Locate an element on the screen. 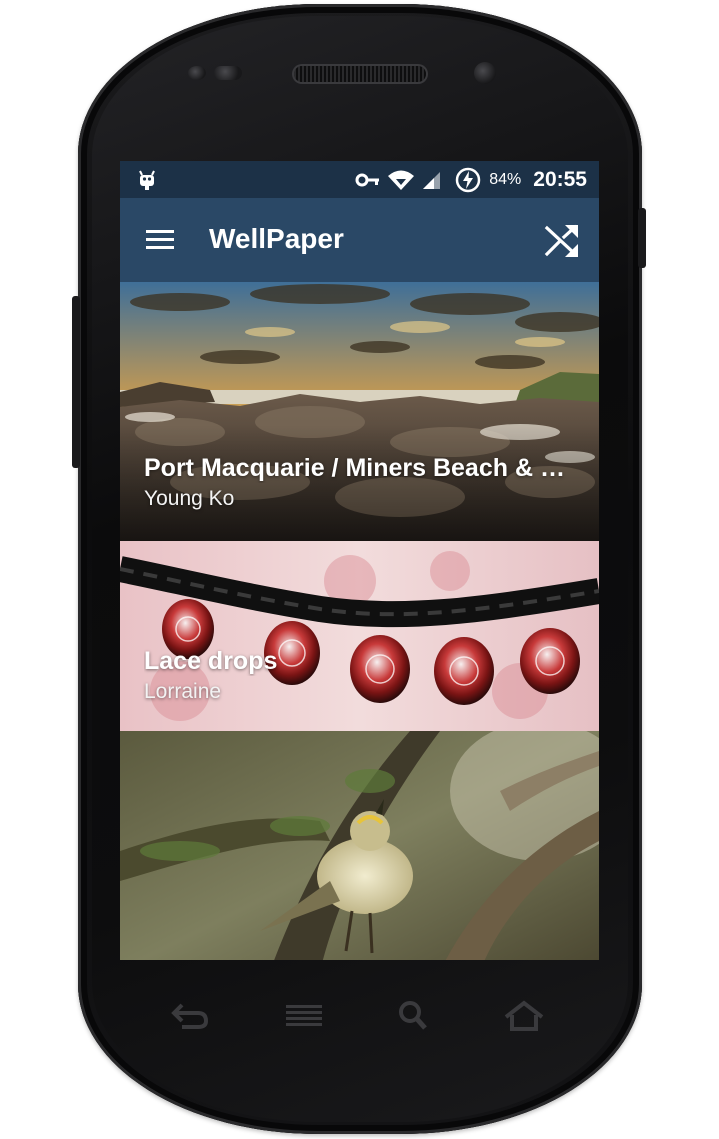 The height and width of the screenshot is (1139, 719). device-nav-bar is located at coordinates (359, 1015).